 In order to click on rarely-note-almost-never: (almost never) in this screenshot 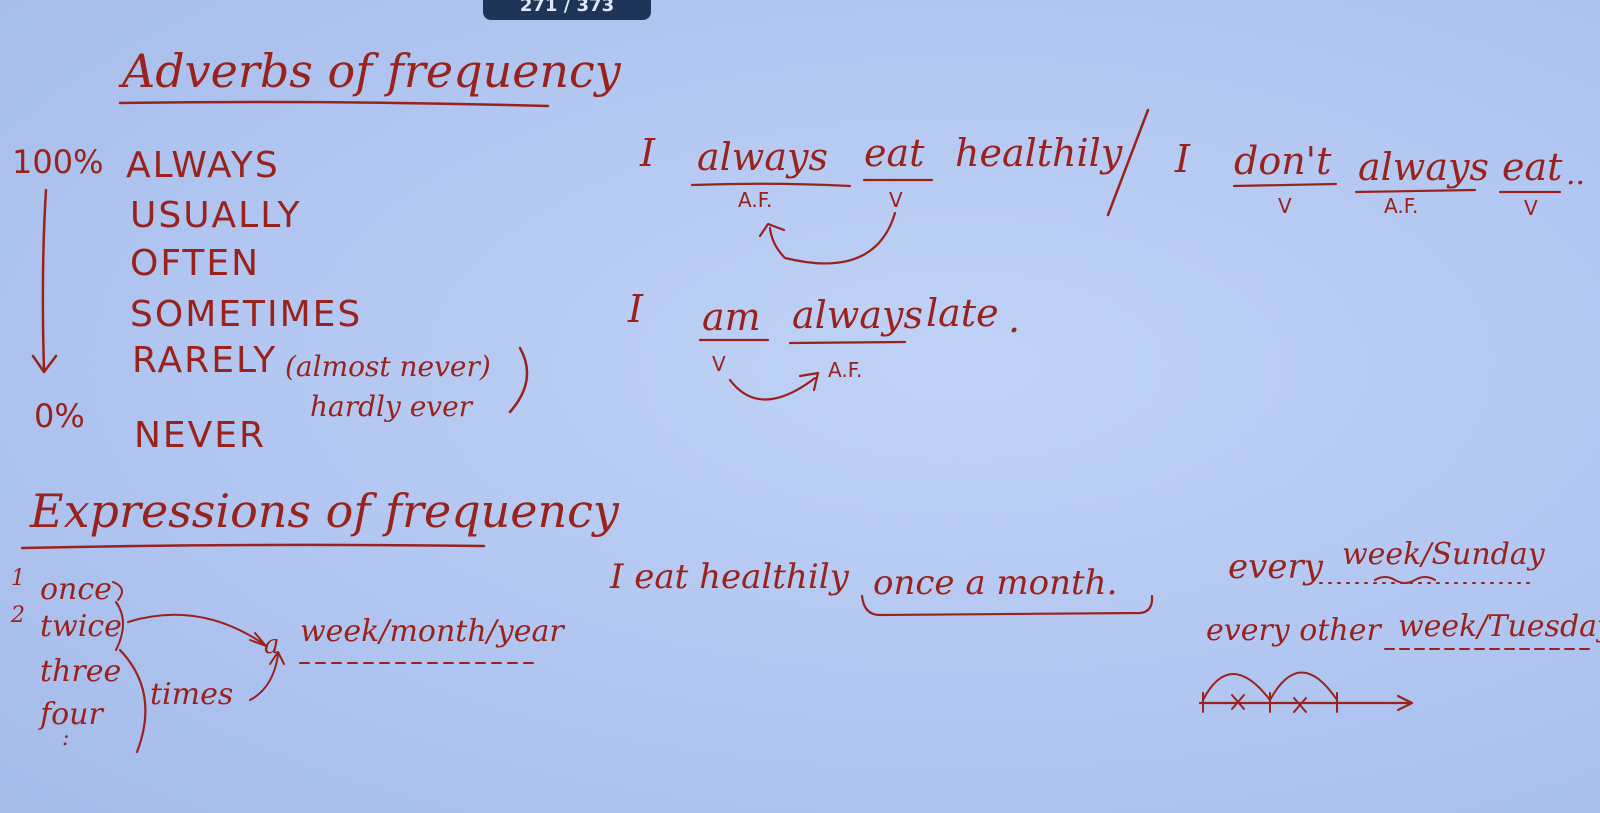, I will do `click(388, 366)`.